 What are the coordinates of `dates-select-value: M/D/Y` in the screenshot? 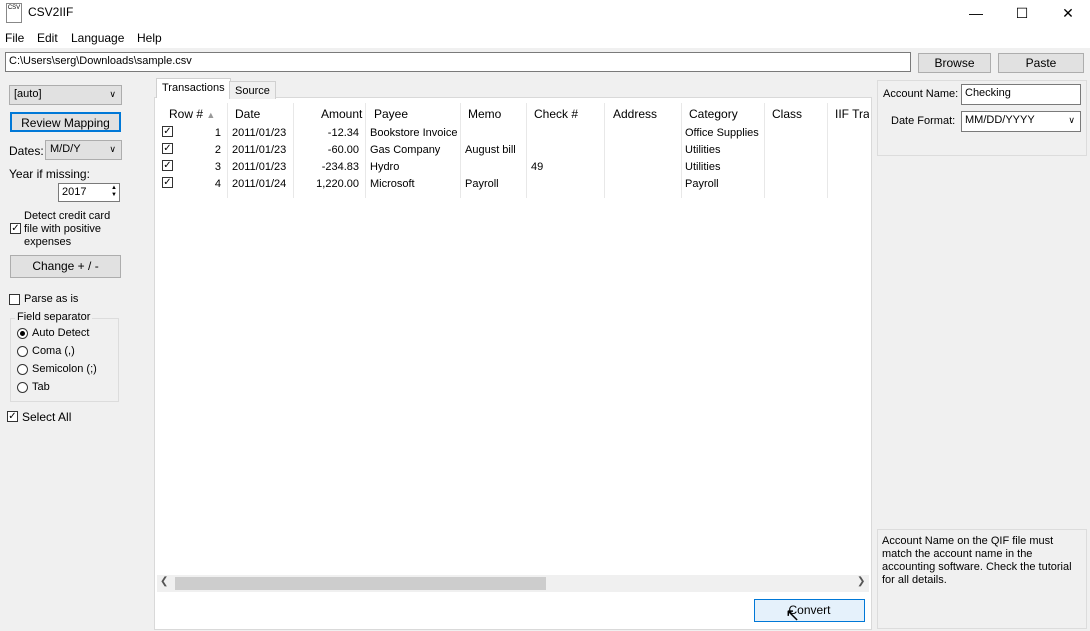 It's located at (65, 149).